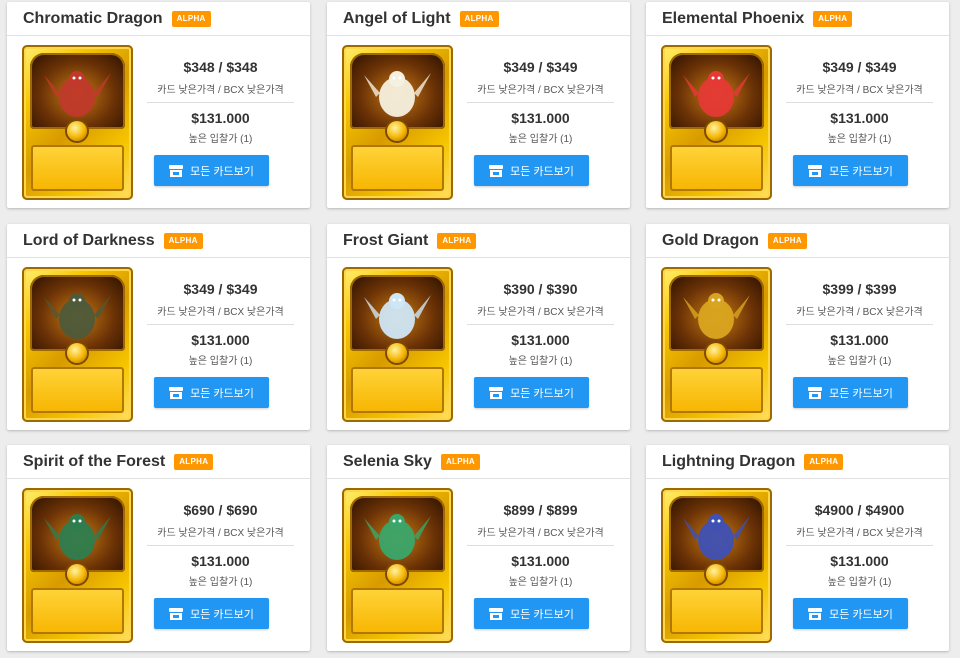 The width and height of the screenshot is (960, 658). What do you see at coordinates (387, 462) in the screenshot?
I see `card-title: Selenia Sky` at bounding box center [387, 462].